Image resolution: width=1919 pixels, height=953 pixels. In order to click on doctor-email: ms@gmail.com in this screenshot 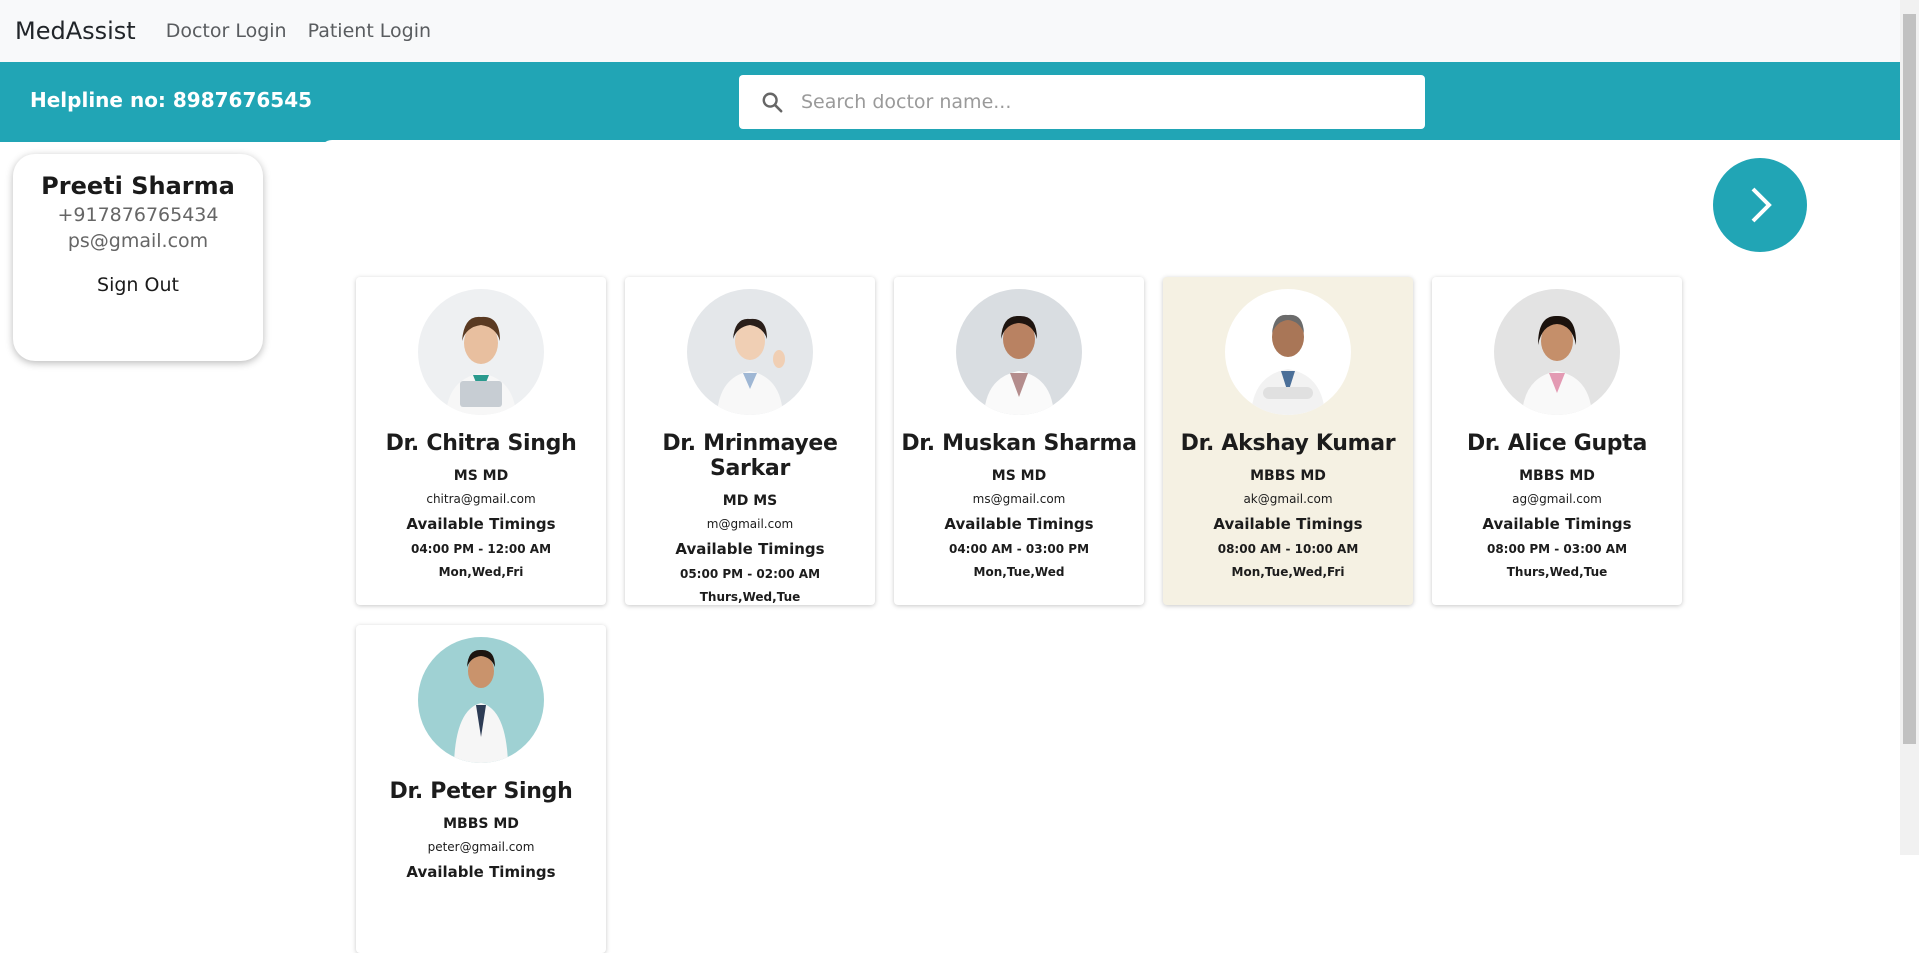, I will do `click(1019, 499)`.